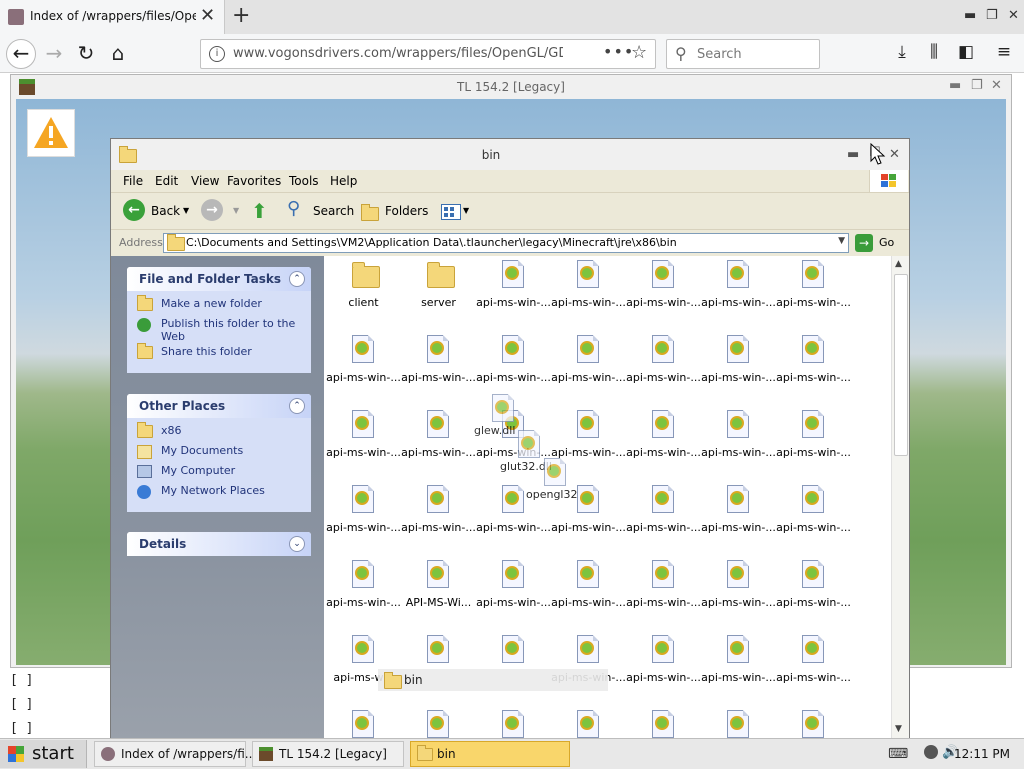 The width and height of the screenshot is (1024, 769). Describe the element at coordinates (219, 279) in the screenshot. I see `file-folder-tasks-header: File and Folder Tasks ⌃` at that location.